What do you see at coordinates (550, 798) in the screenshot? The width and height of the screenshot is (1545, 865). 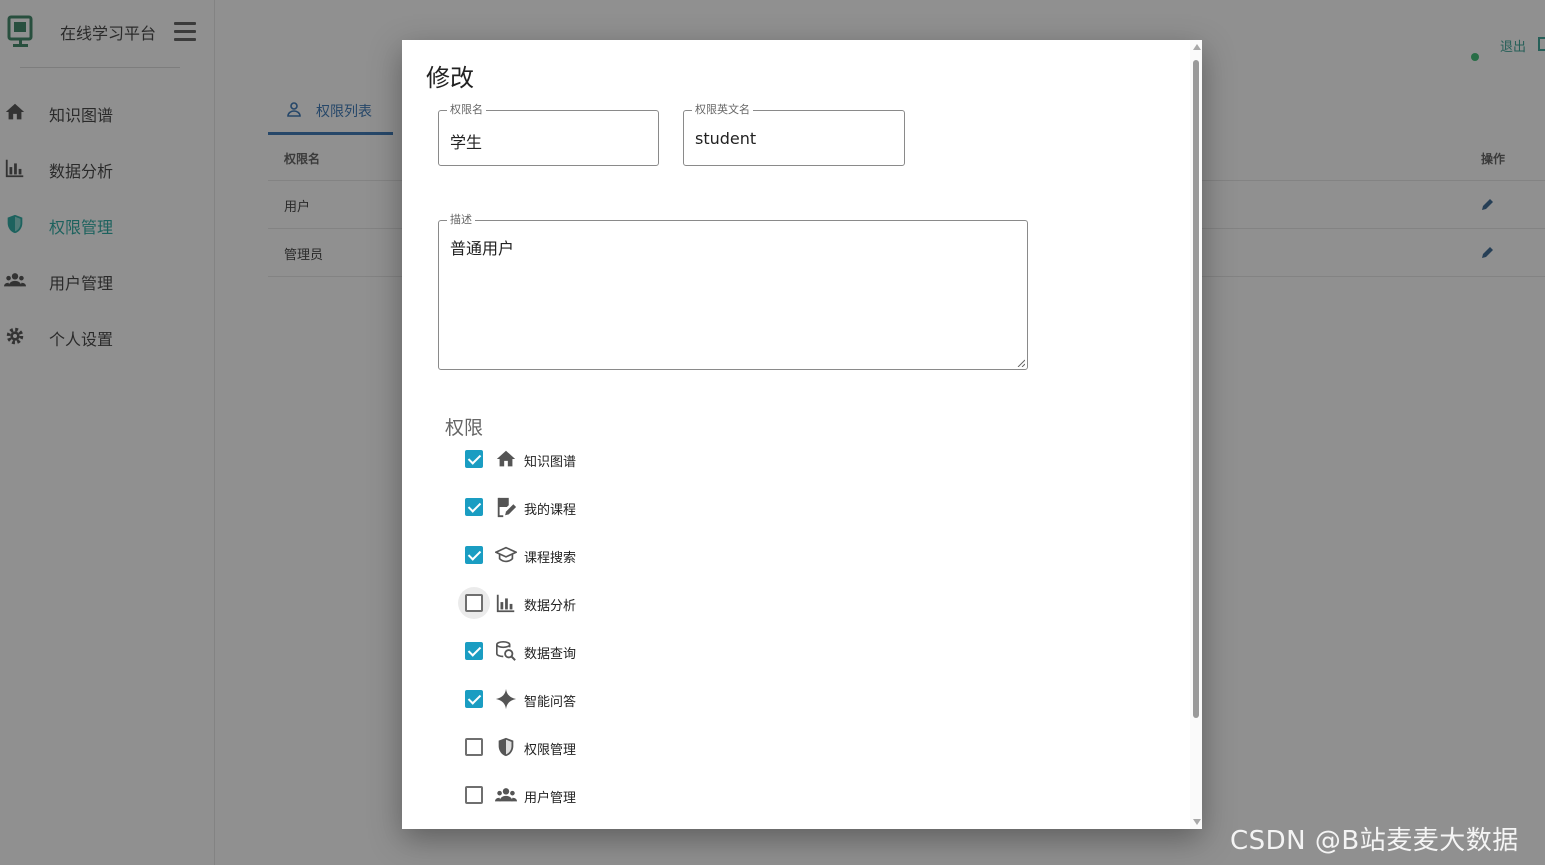 I see `permission-label: 用户管理` at bounding box center [550, 798].